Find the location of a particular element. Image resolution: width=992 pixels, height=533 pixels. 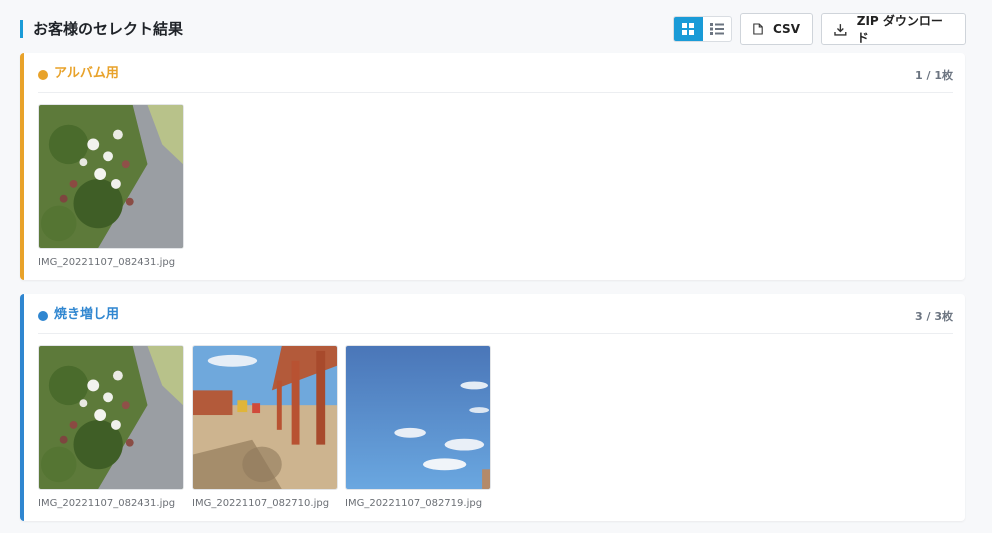

photo-item: IMG_20221107_082710.jpg is located at coordinates (265, 427).